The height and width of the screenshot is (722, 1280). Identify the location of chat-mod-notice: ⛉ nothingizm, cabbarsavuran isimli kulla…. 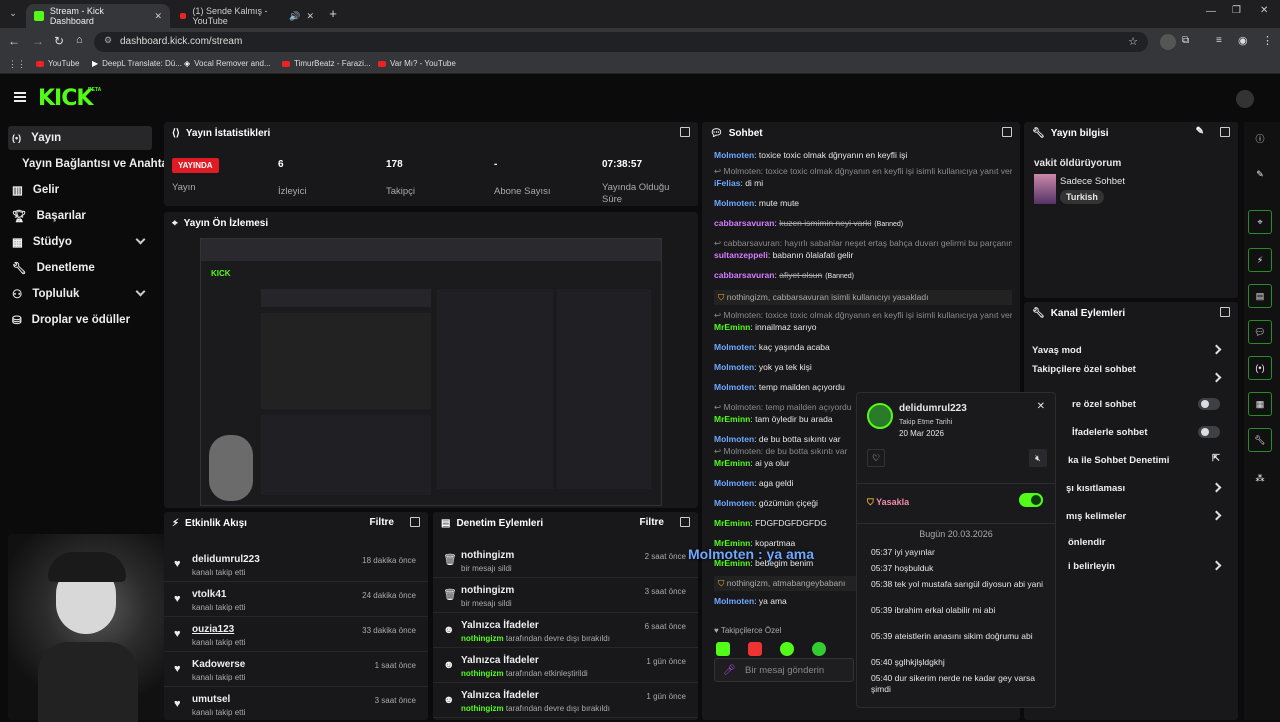
(863, 297).